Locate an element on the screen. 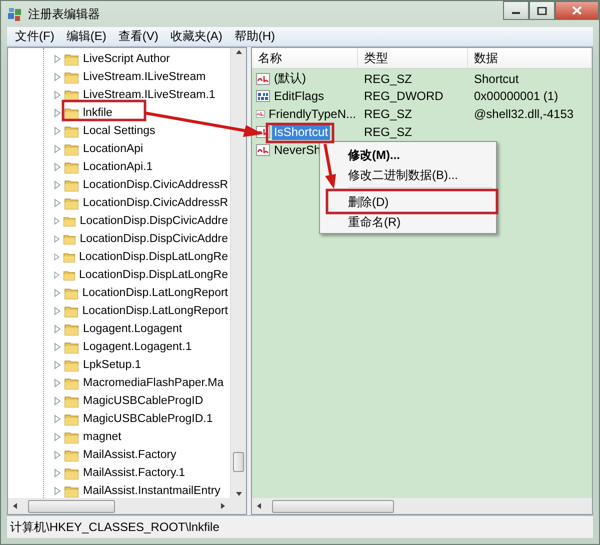  vertical-scrollbar is located at coordinates (238, 273).